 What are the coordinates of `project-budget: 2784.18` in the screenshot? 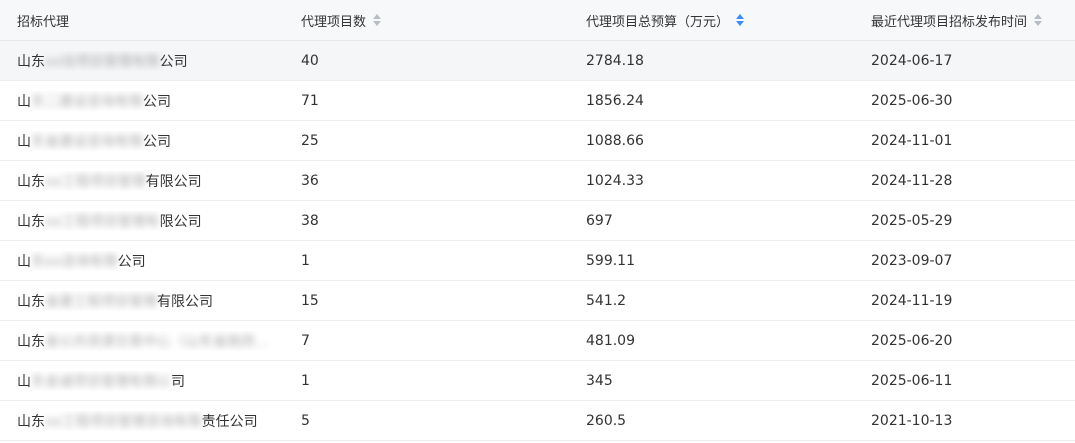 It's located at (615, 60).